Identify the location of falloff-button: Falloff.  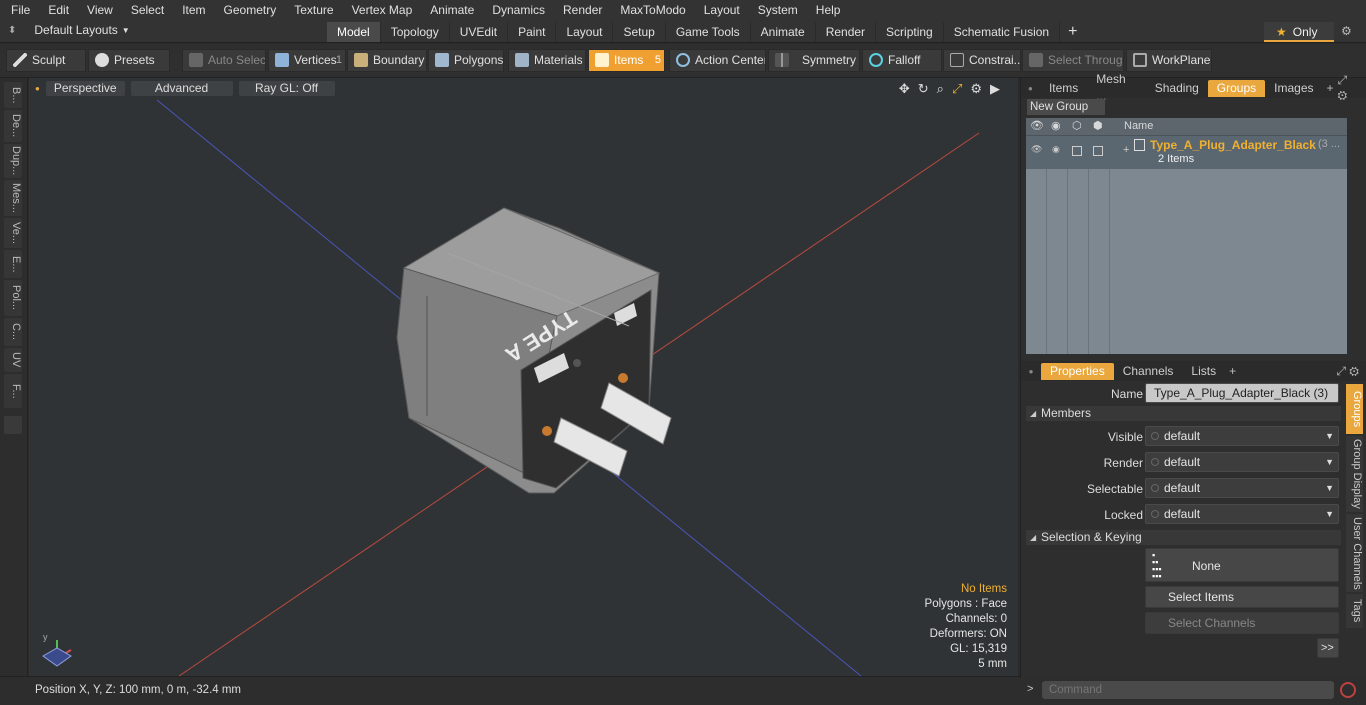
(902, 60).